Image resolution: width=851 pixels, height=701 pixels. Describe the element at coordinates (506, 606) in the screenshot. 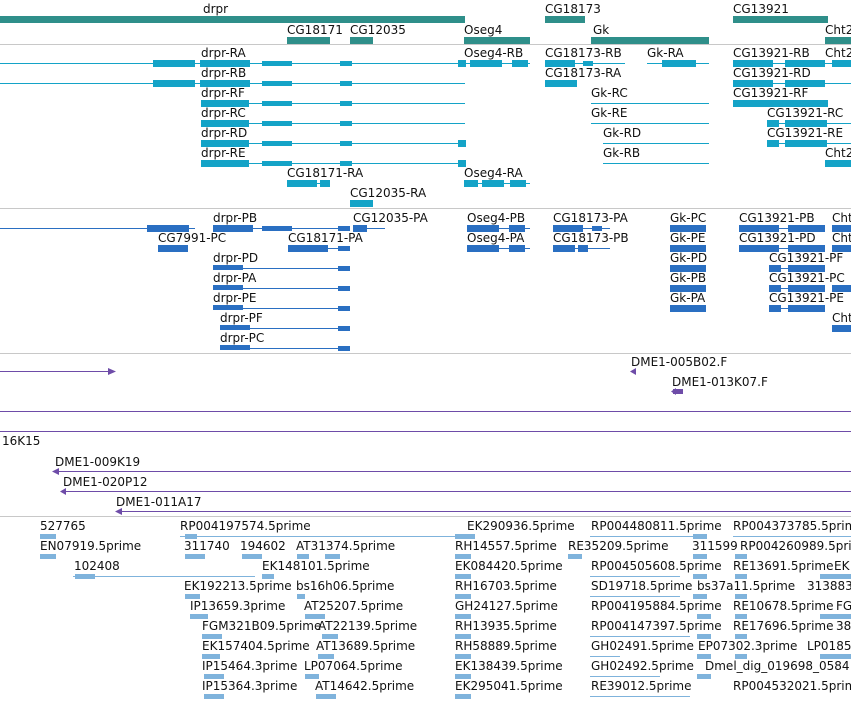

I see `est-label: GH24127.5prime` at that location.